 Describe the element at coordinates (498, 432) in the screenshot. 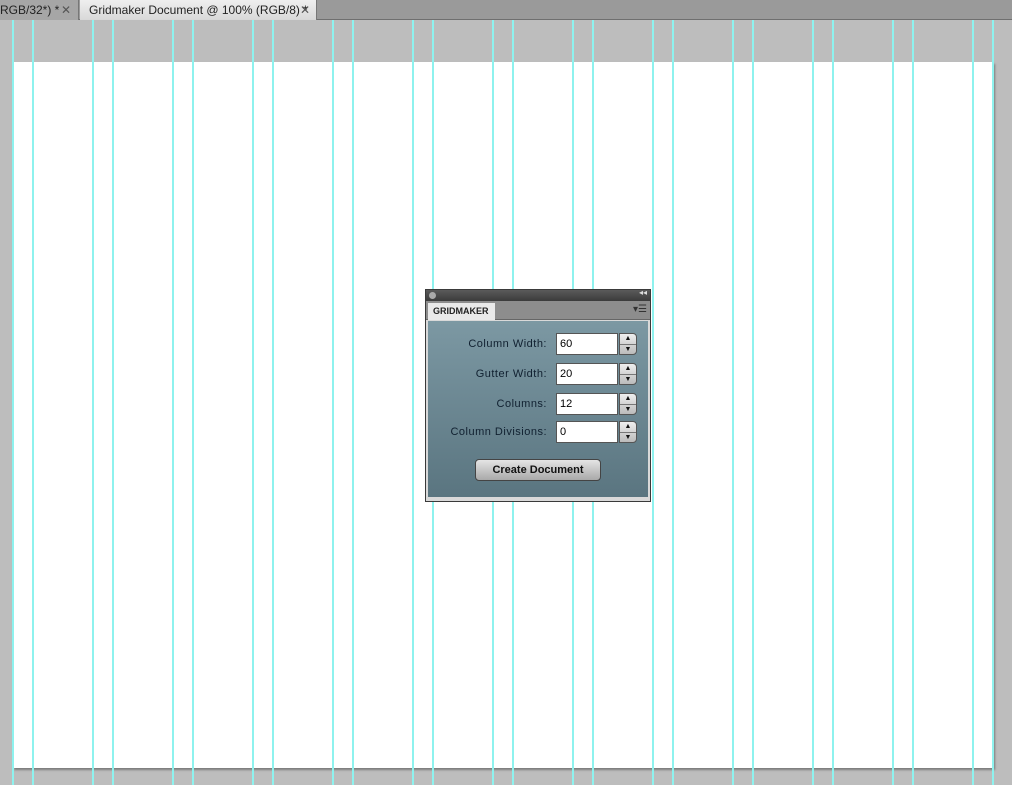

I see `field-label: Column Divisions:` at that location.